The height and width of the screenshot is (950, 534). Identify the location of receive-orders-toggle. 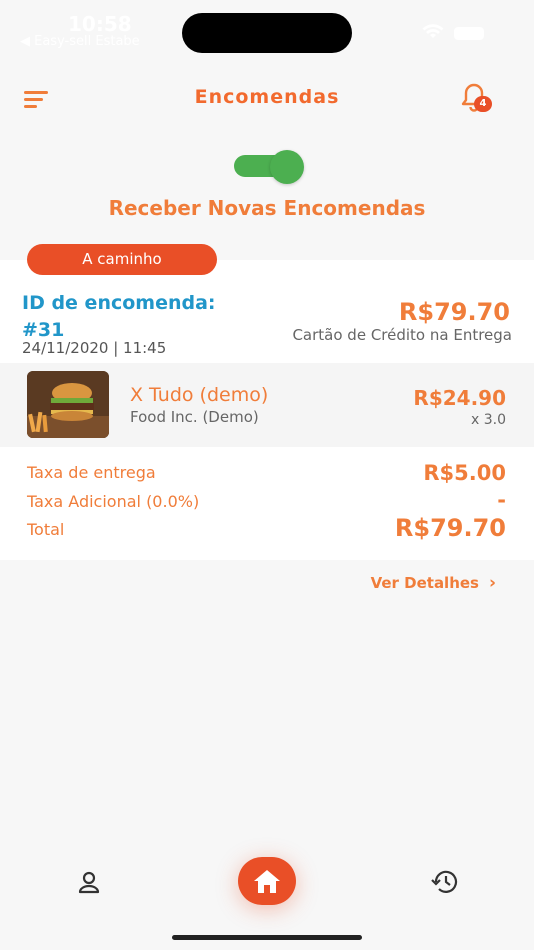
(271, 167).